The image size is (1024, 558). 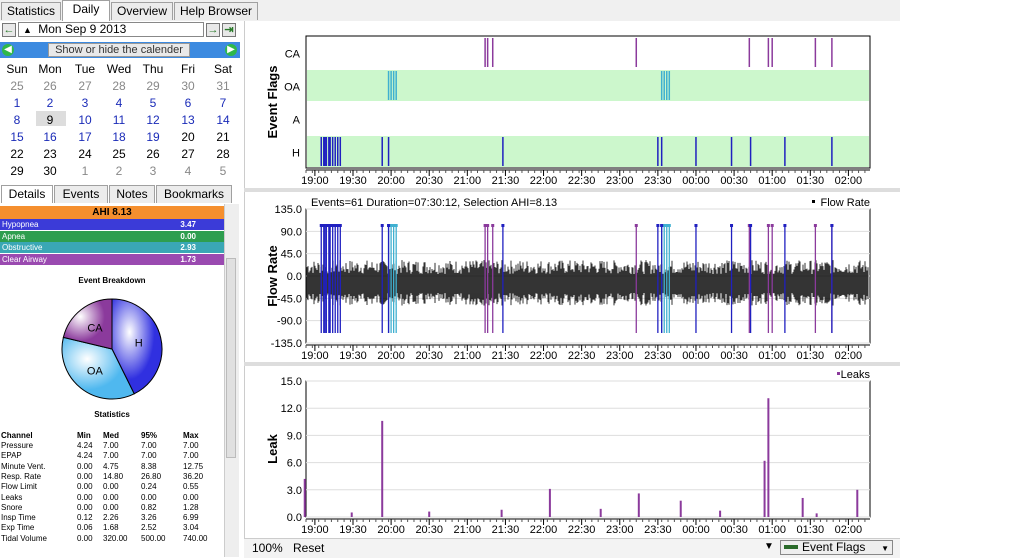 What do you see at coordinates (292, 88) in the screenshot?
I see `event-row-label: OA` at bounding box center [292, 88].